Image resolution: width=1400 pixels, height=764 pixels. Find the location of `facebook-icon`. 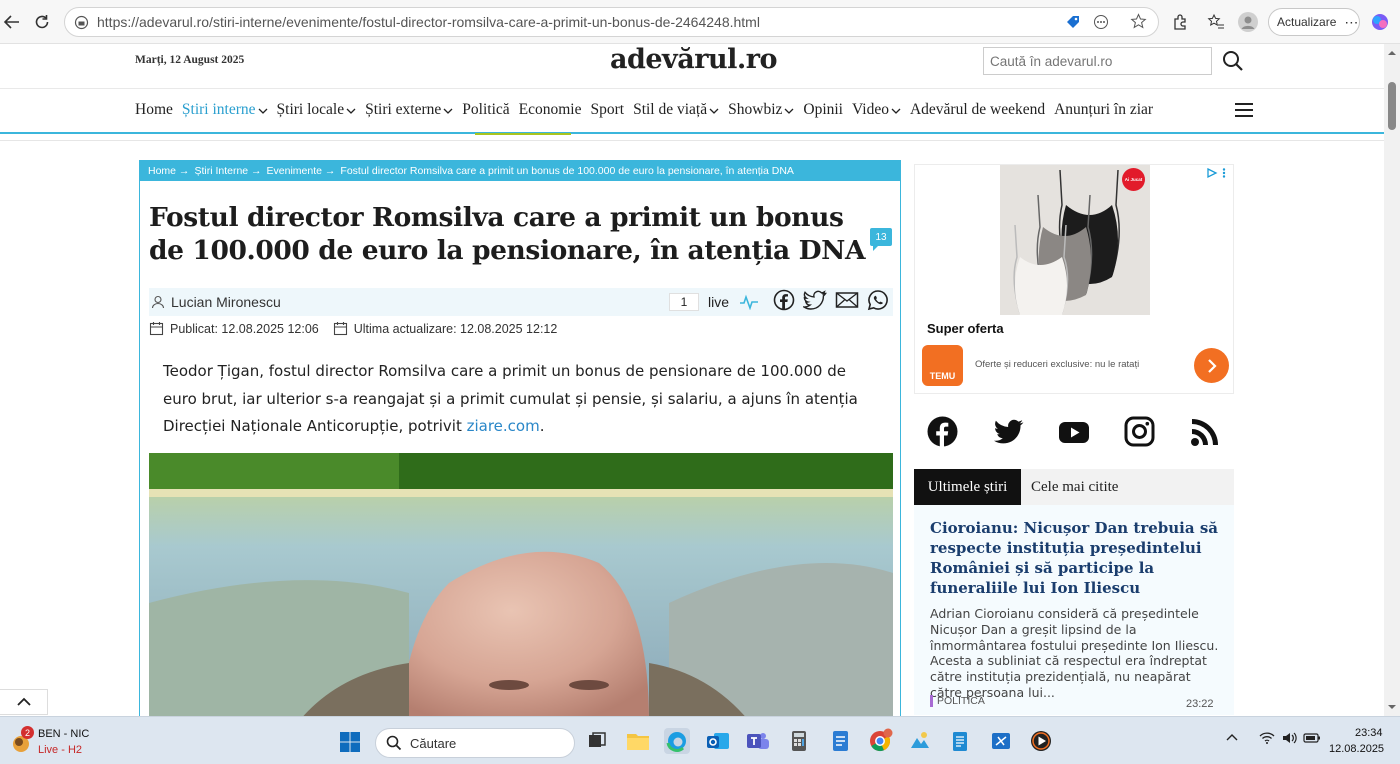

facebook-icon is located at coordinates (942, 431).